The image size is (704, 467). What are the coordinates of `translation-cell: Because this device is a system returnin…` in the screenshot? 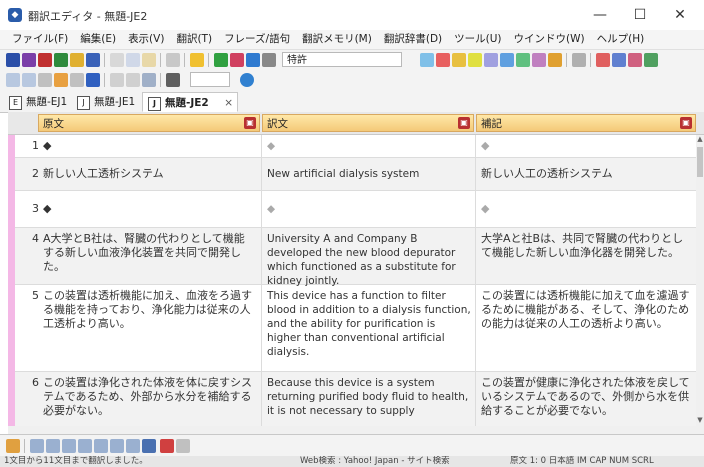 It's located at (369, 397).